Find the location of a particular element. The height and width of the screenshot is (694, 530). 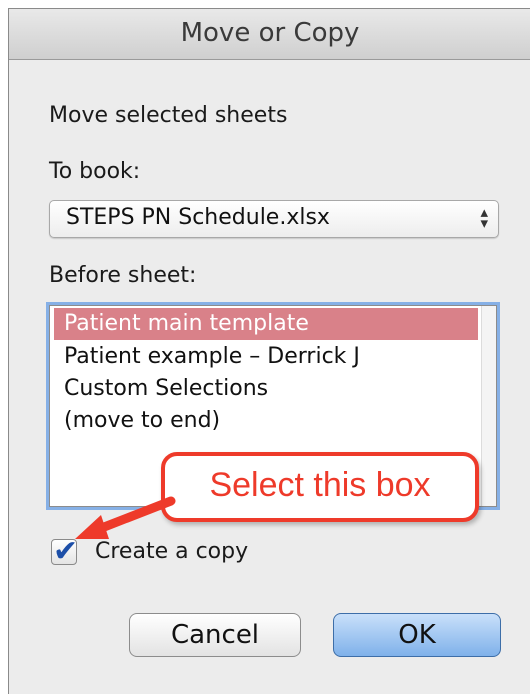

create-copy-checkbox: ✔ is located at coordinates (64, 551).